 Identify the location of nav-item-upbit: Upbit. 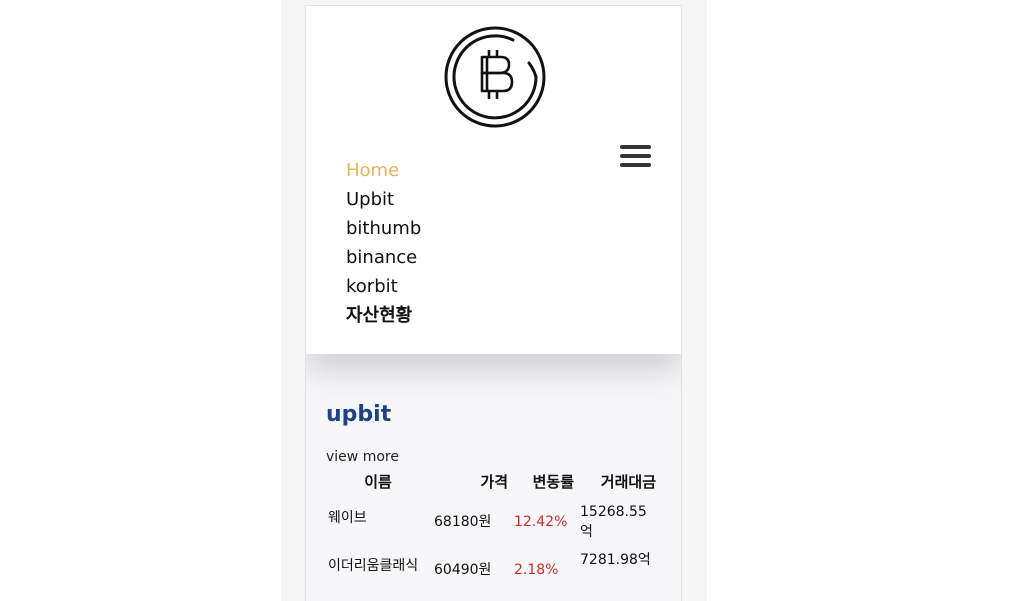
(383, 199).